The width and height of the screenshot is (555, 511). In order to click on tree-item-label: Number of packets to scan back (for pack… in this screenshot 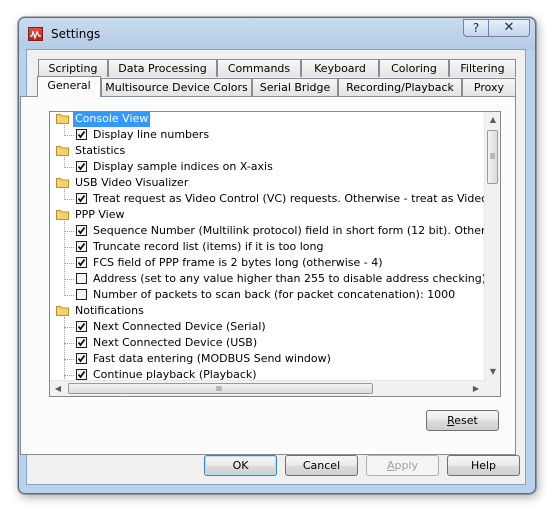, I will do `click(274, 294)`.